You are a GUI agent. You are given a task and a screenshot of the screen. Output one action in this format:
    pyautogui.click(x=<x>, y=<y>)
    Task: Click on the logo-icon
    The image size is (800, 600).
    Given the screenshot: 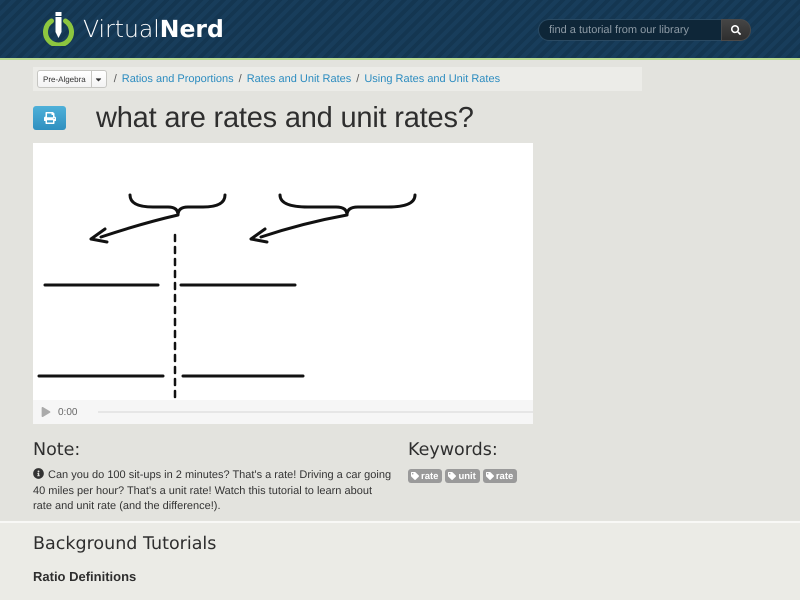 What is the action you would take?
    pyautogui.click(x=58, y=29)
    